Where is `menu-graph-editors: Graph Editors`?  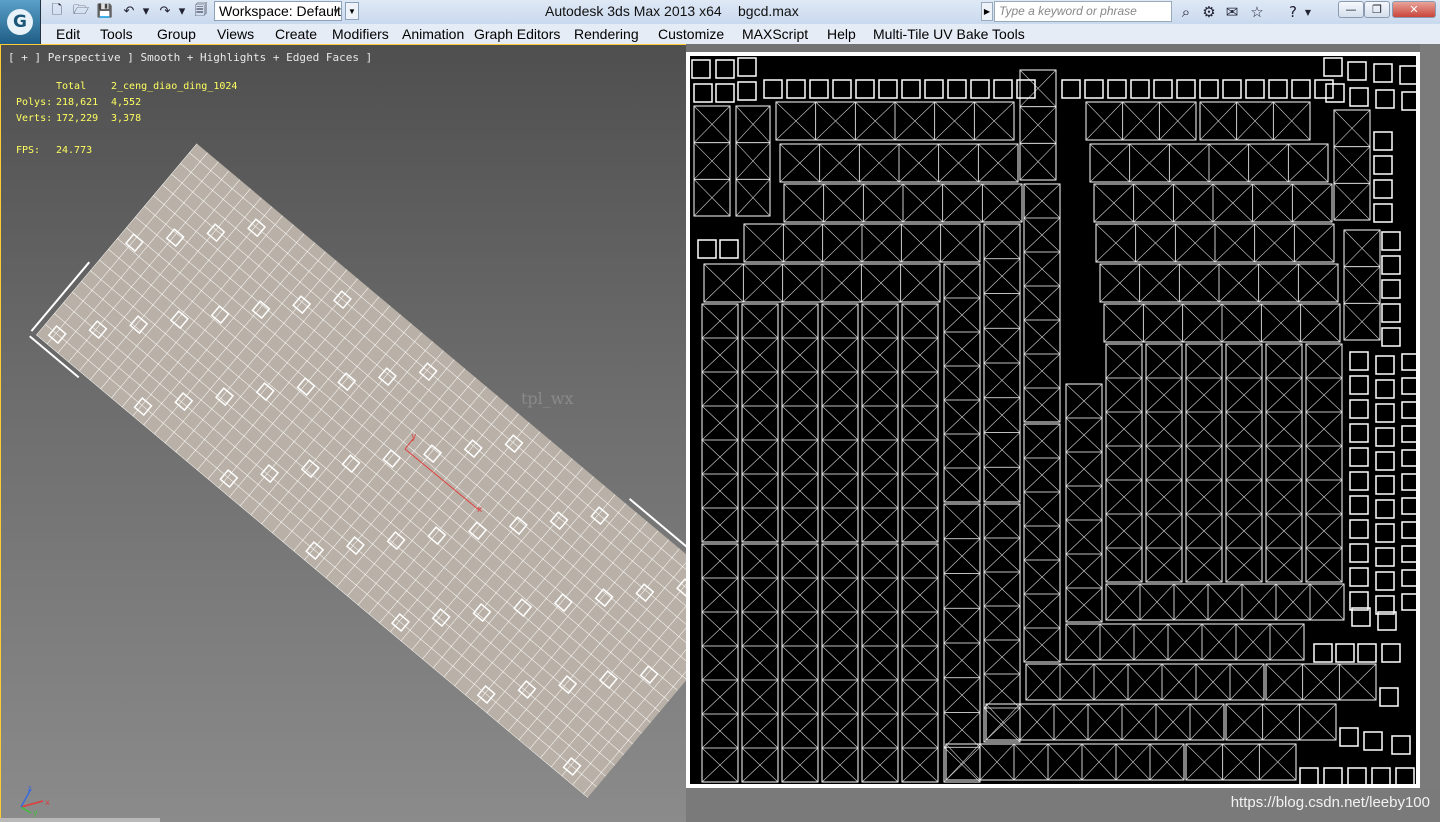
menu-graph-editors: Graph Editors is located at coordinates (517, 34).